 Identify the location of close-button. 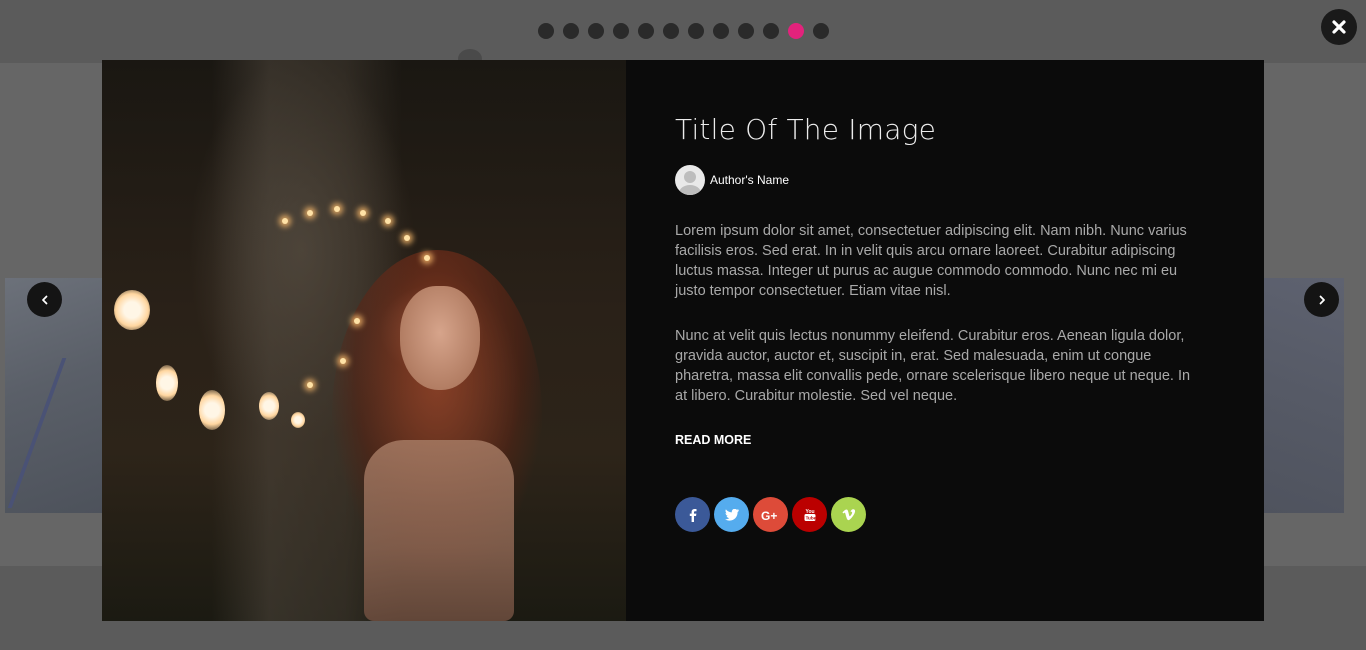
(1339, 27).